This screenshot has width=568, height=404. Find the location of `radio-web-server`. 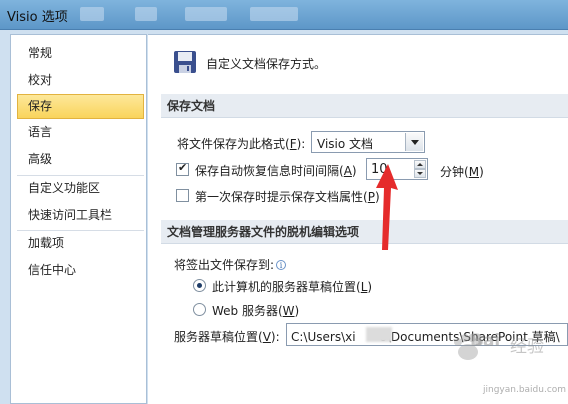

radio-web-server is located at coordinates (199, 309).